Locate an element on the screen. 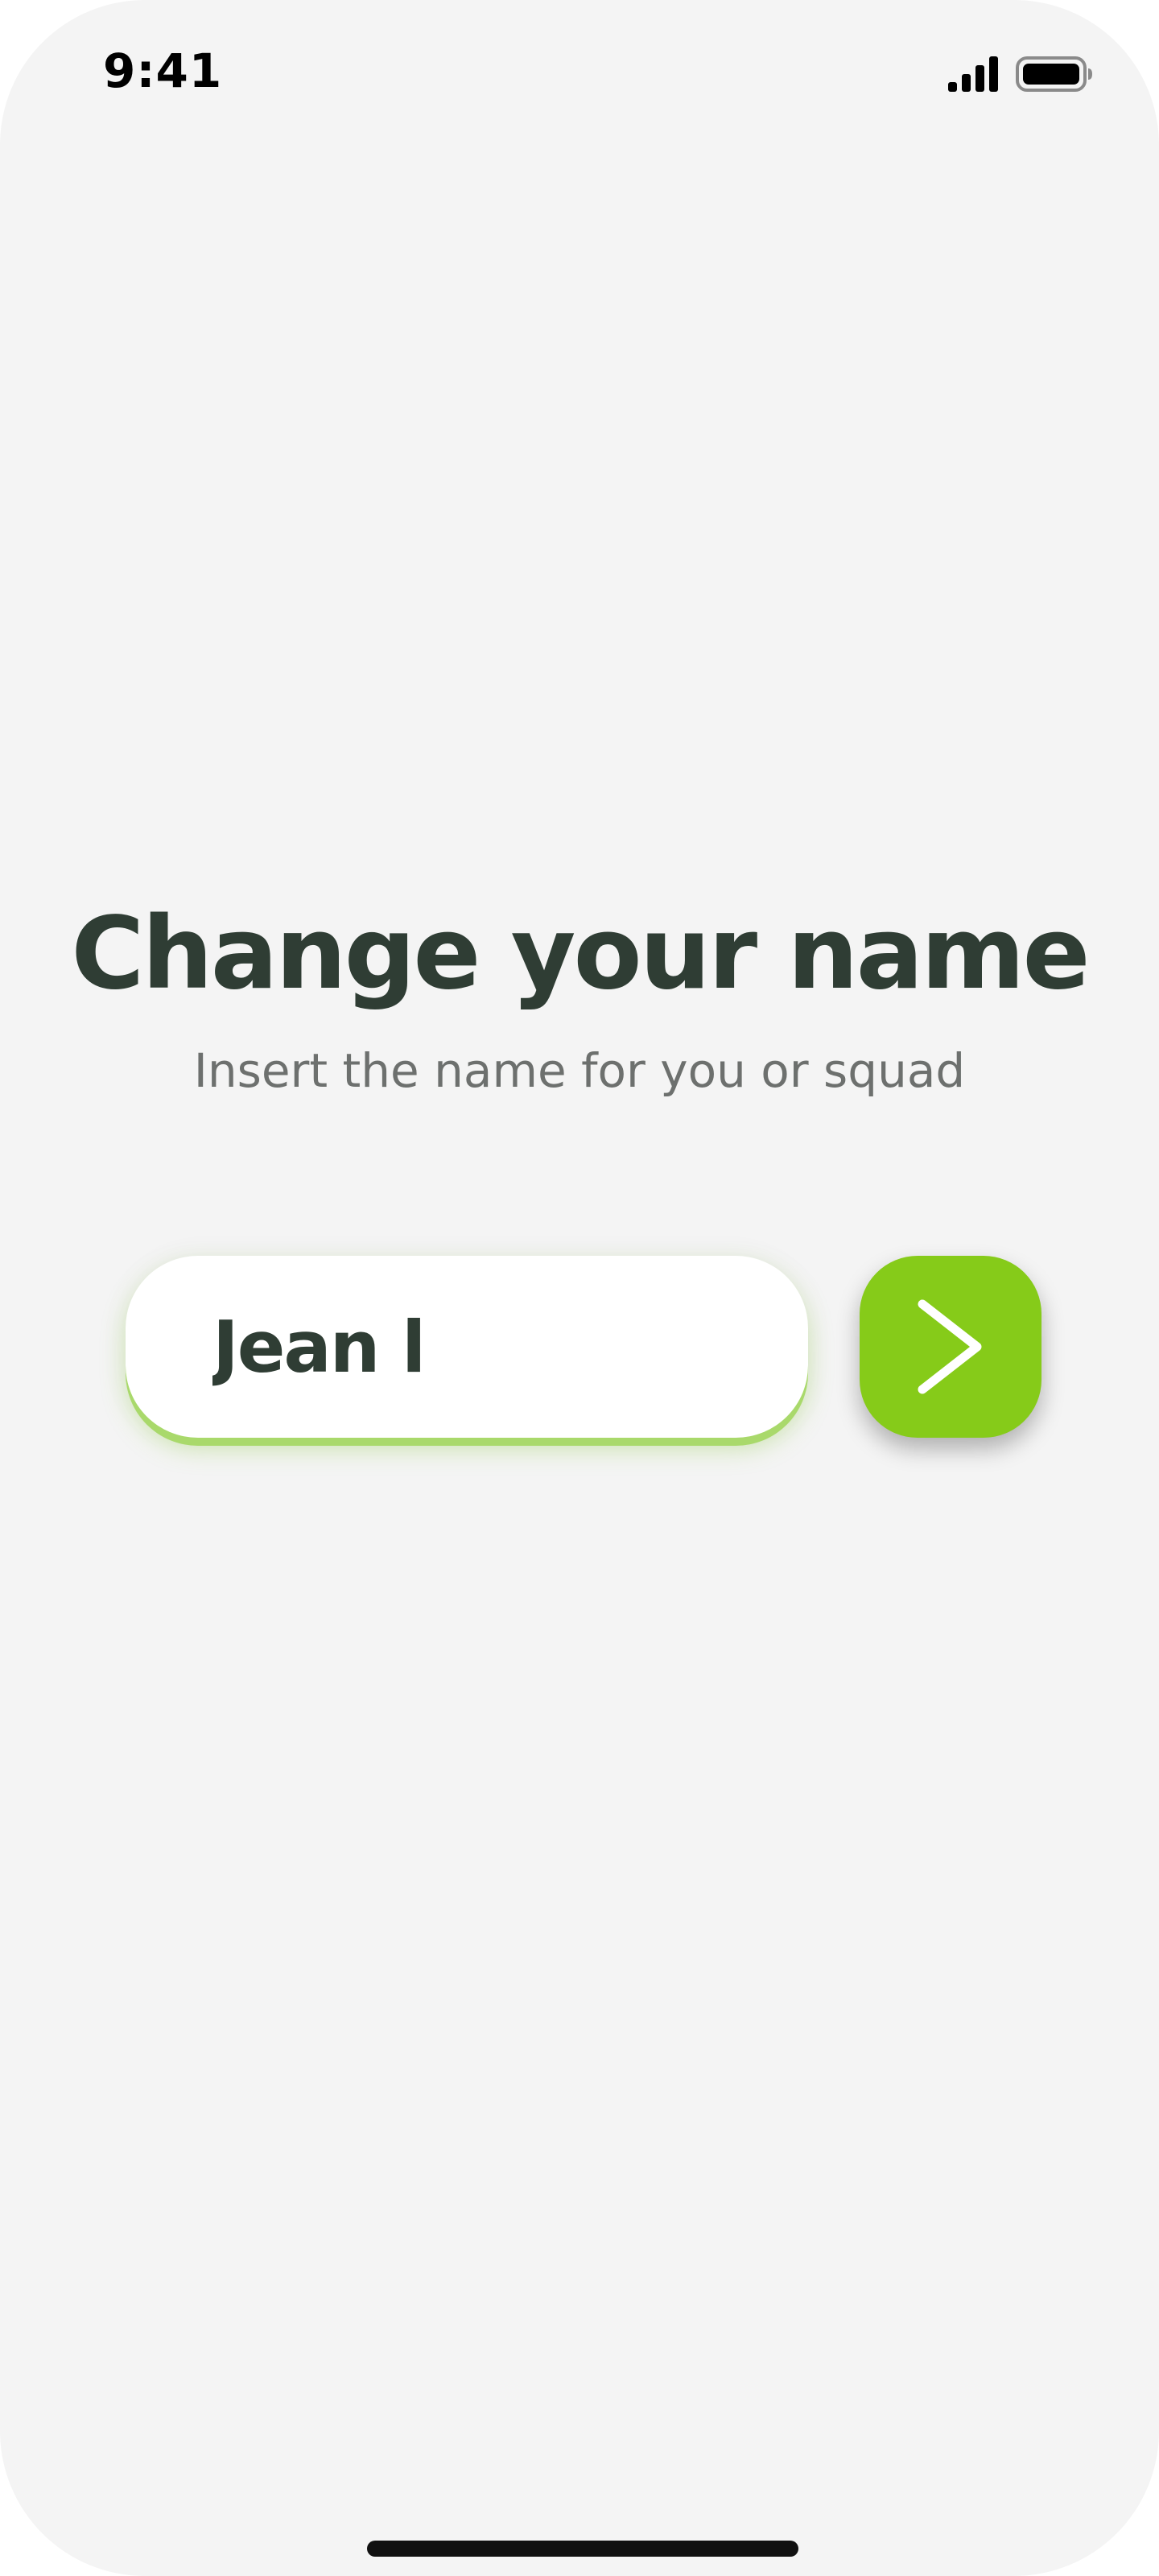 The width and height of the screenshot is (1159, 2576). name-input is located at coordinates (494, 1347).